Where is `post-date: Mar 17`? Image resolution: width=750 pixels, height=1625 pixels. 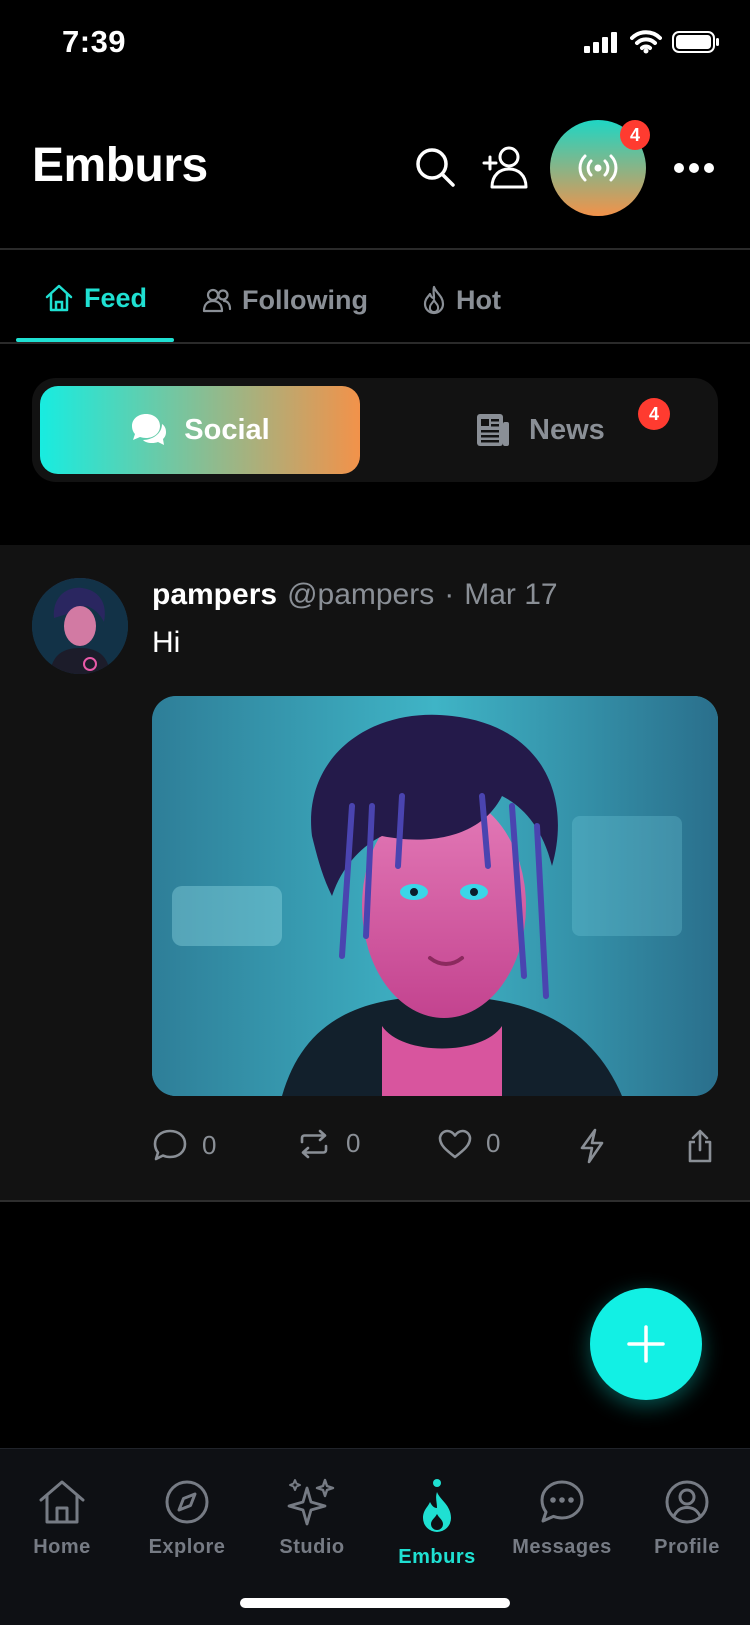 post-date: Mar 17 is located at coordinates (511, 594).